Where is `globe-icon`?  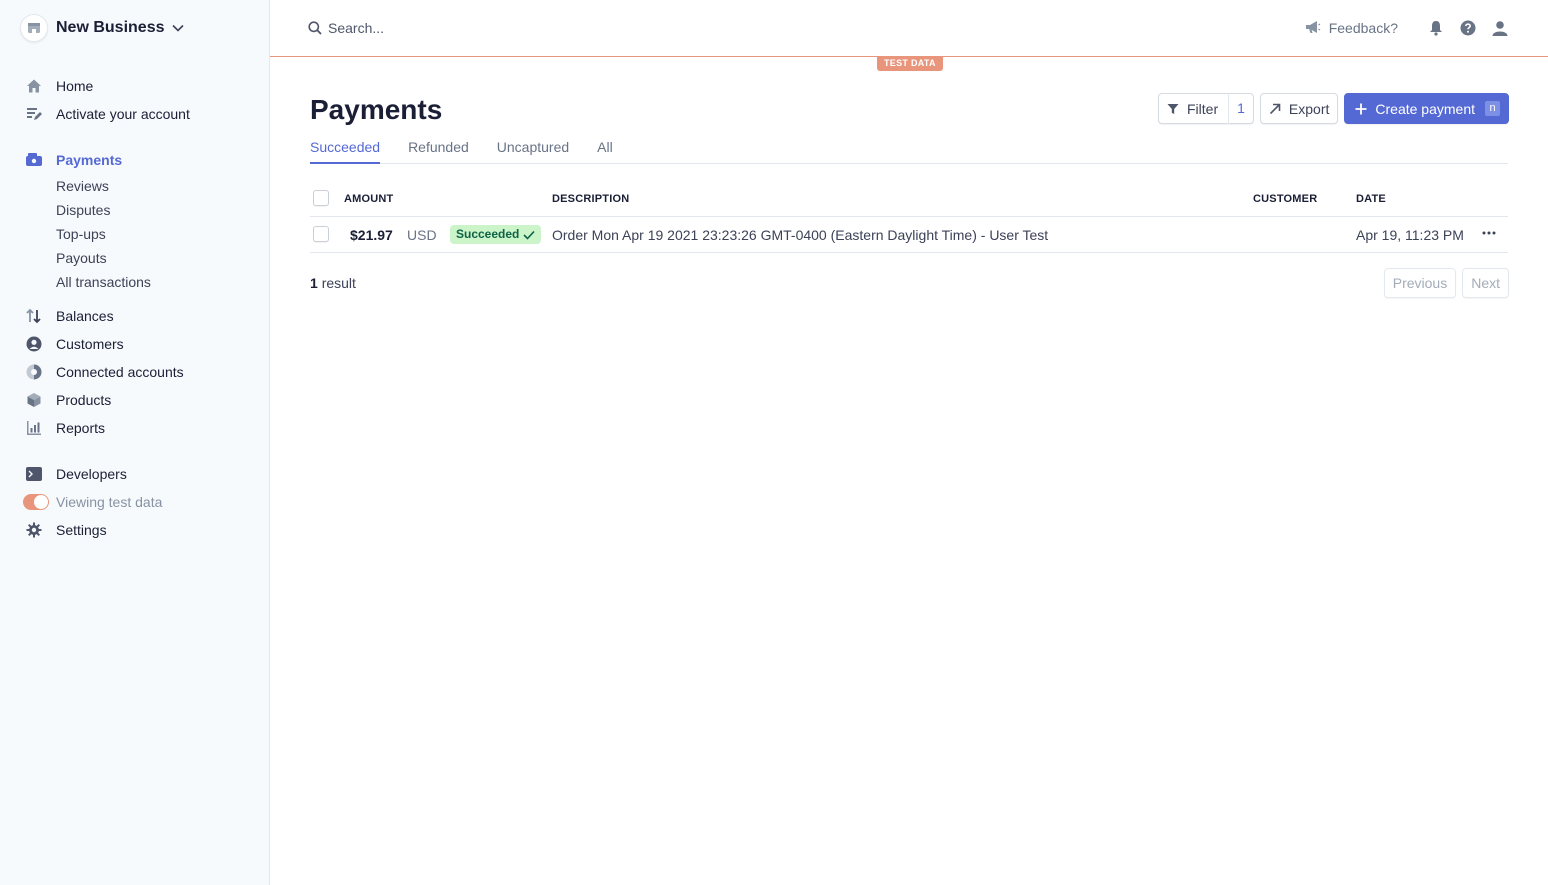
globe-icon is located at coordinates (34, 372).